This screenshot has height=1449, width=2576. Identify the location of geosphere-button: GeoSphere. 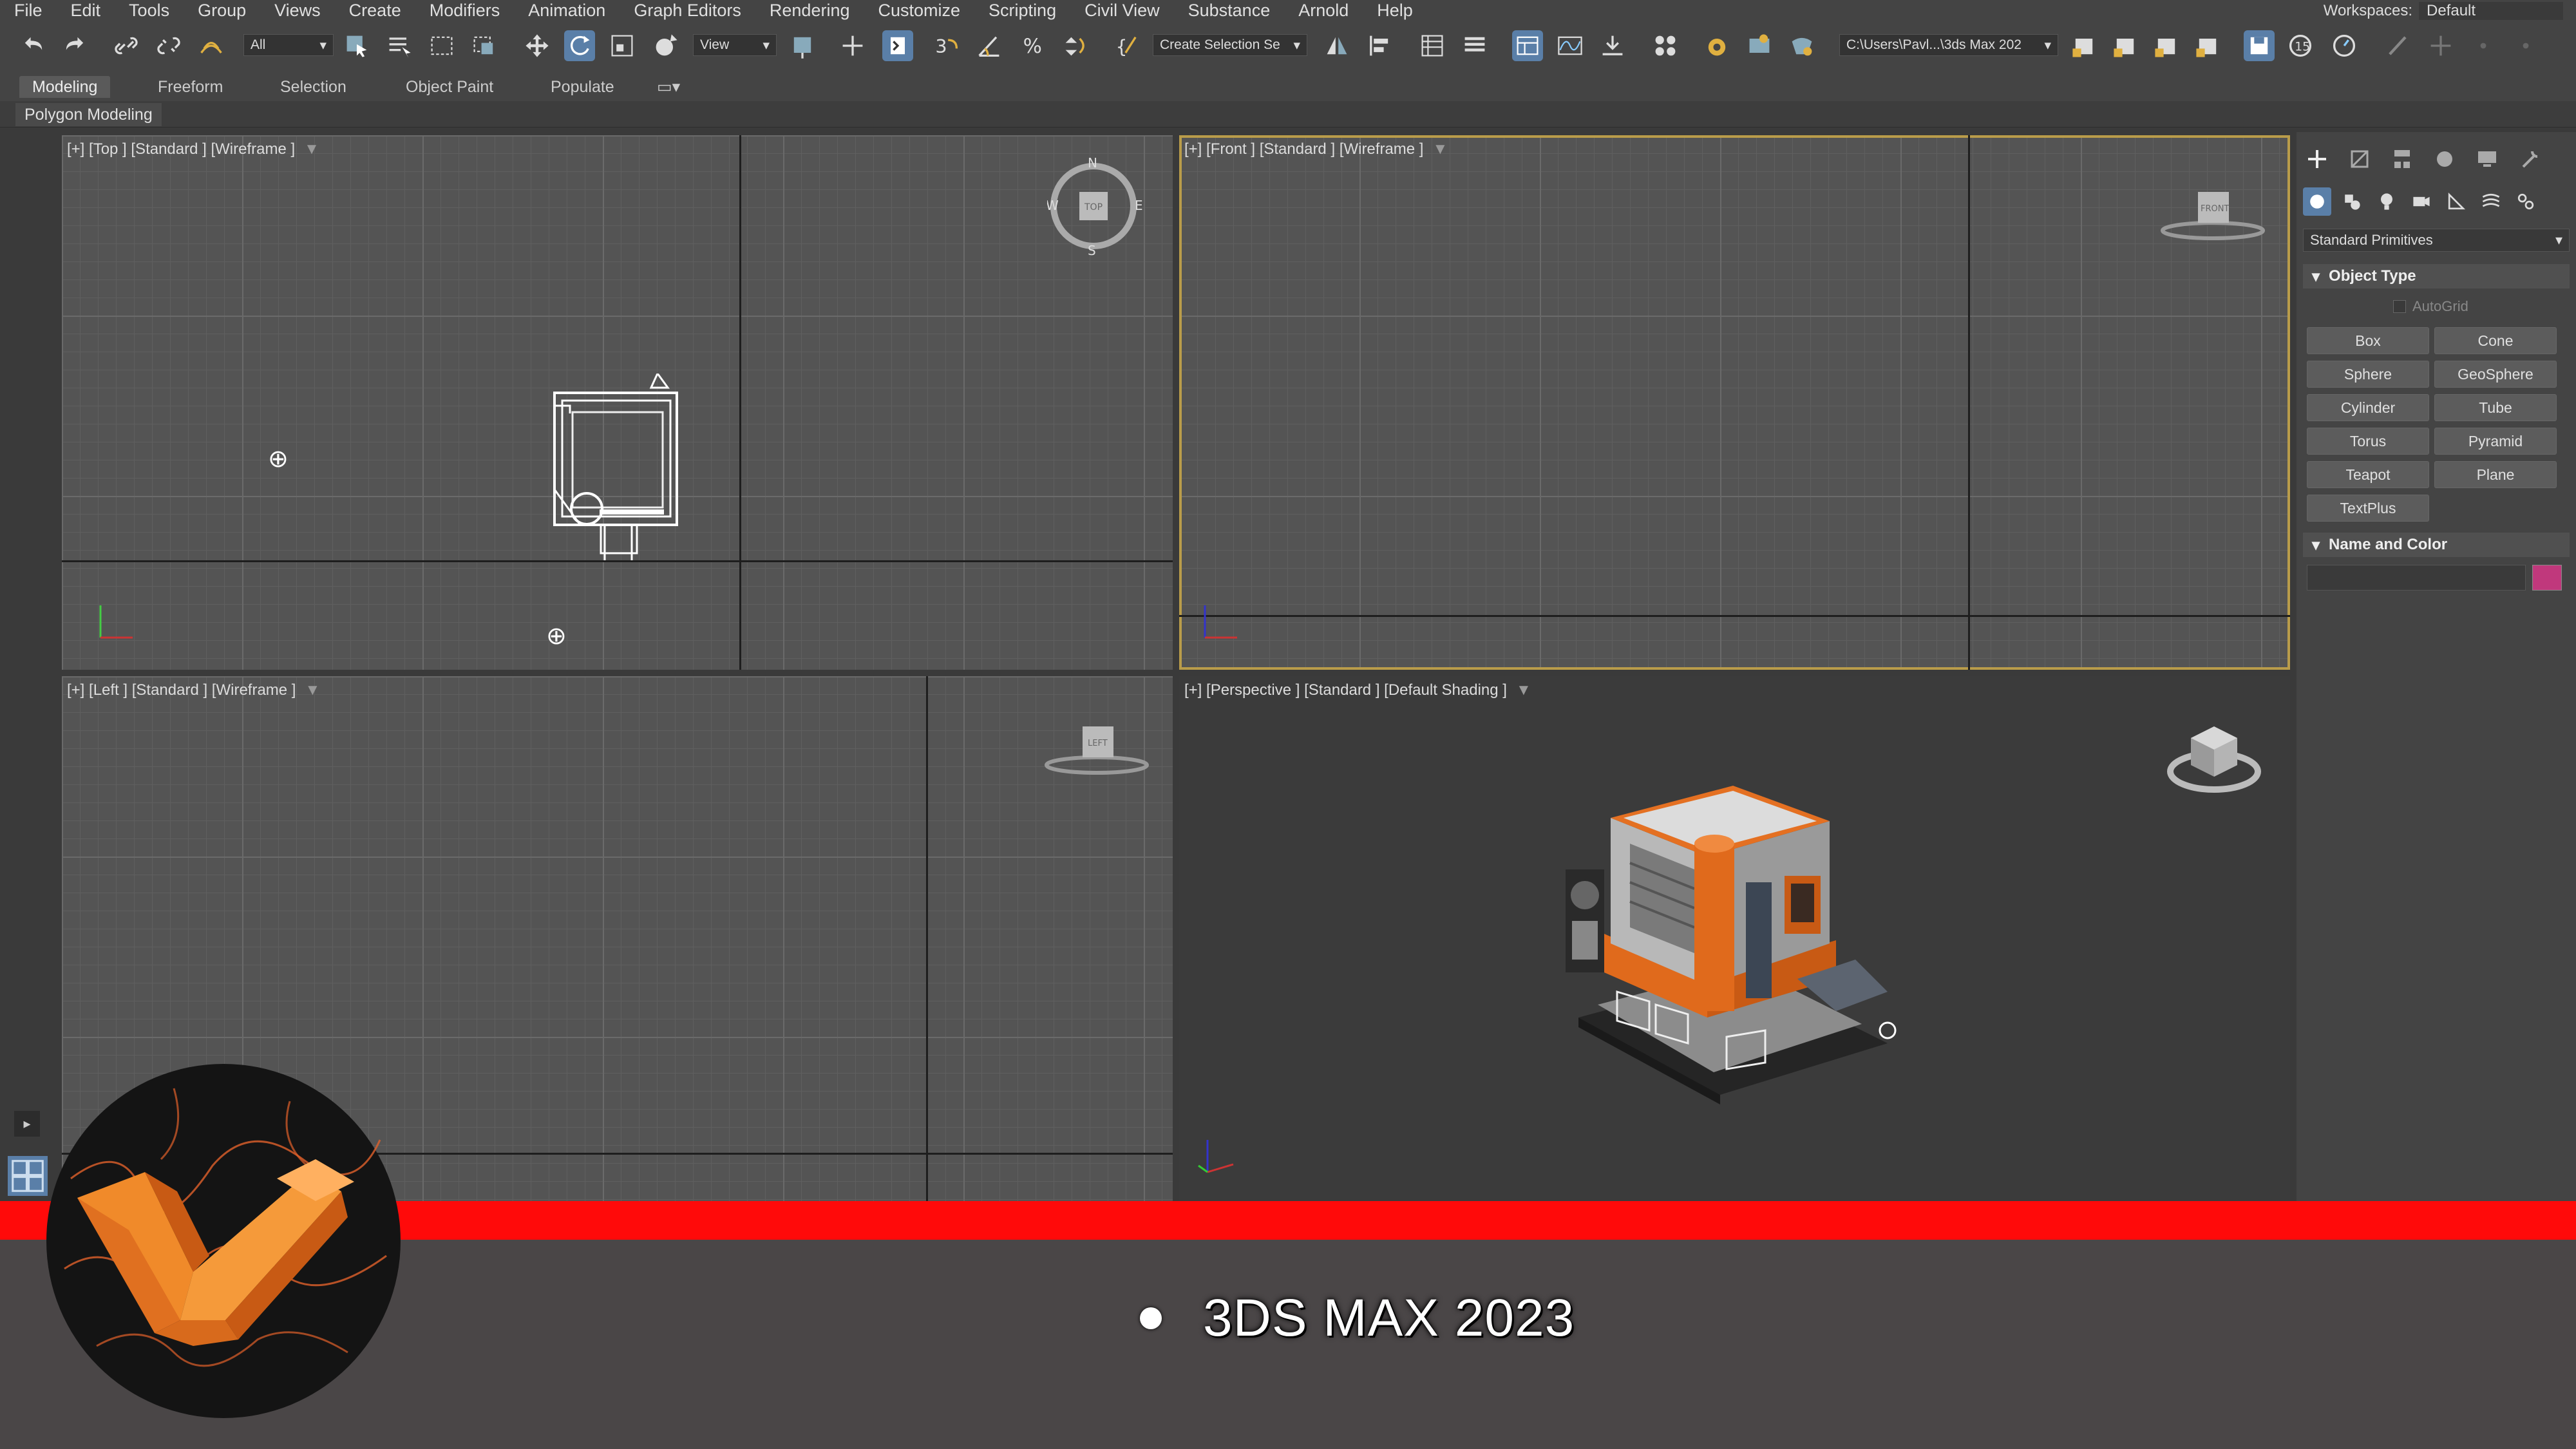
(2495, 374).